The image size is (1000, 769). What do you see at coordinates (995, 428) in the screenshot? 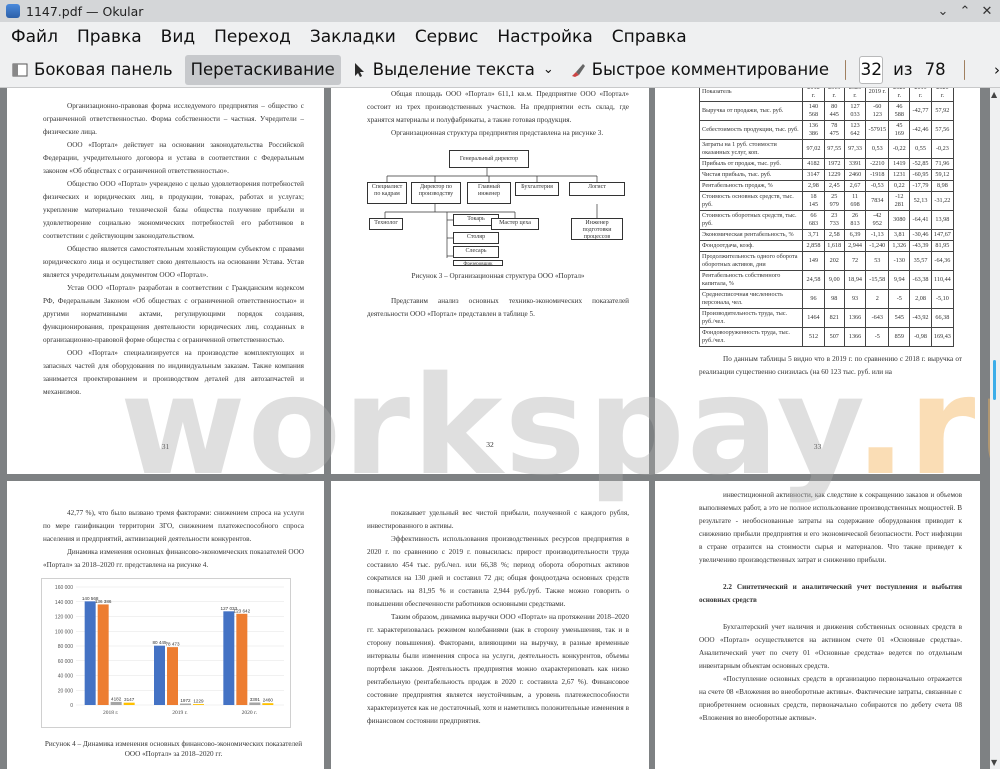
I see `vertical-scrollbar: ▲ ▼` at bounding box center [995, 428].